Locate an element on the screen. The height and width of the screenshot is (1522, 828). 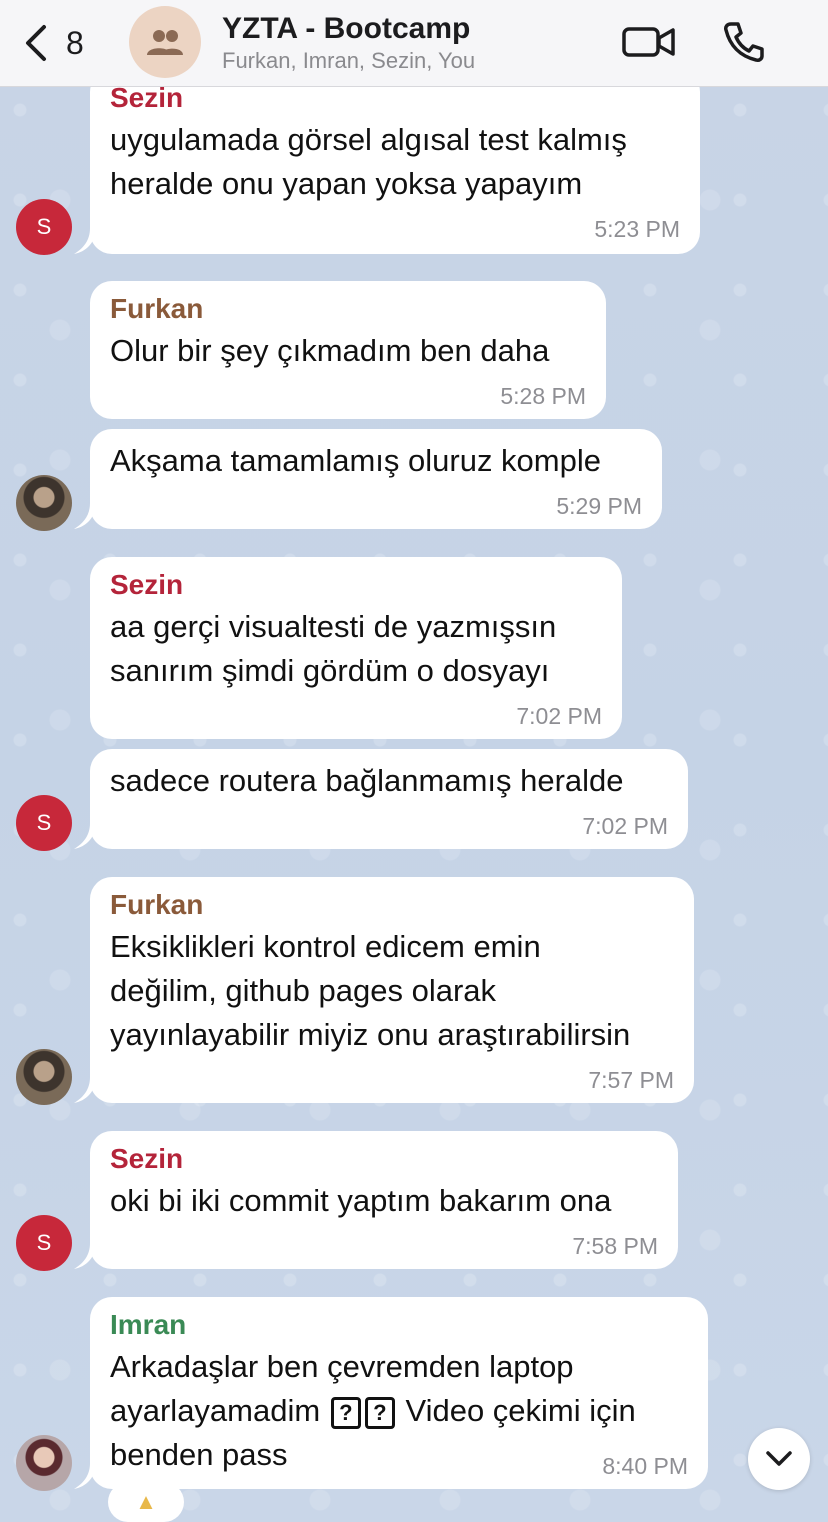
thumbs-up-icon: ▲ is located at coordinates (146, 1501).